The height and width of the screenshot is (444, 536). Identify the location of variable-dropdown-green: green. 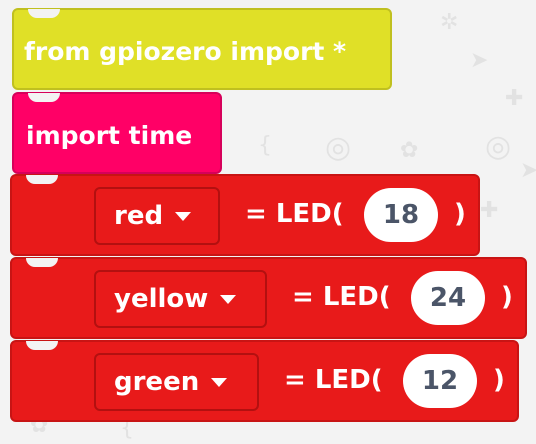
(176, 382).